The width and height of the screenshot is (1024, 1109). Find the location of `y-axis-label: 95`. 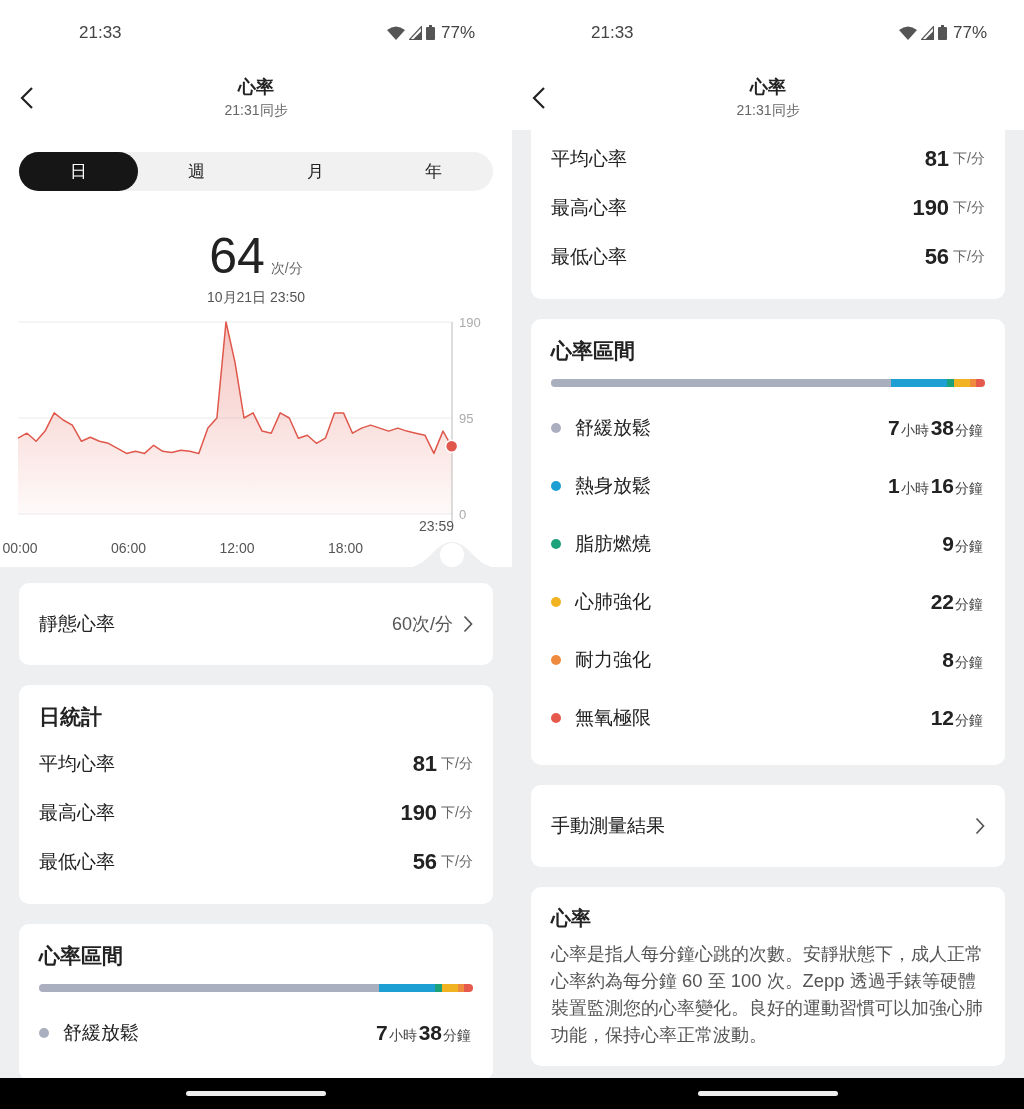

y-axis-label: 95 is located at coordinates (466, 418).